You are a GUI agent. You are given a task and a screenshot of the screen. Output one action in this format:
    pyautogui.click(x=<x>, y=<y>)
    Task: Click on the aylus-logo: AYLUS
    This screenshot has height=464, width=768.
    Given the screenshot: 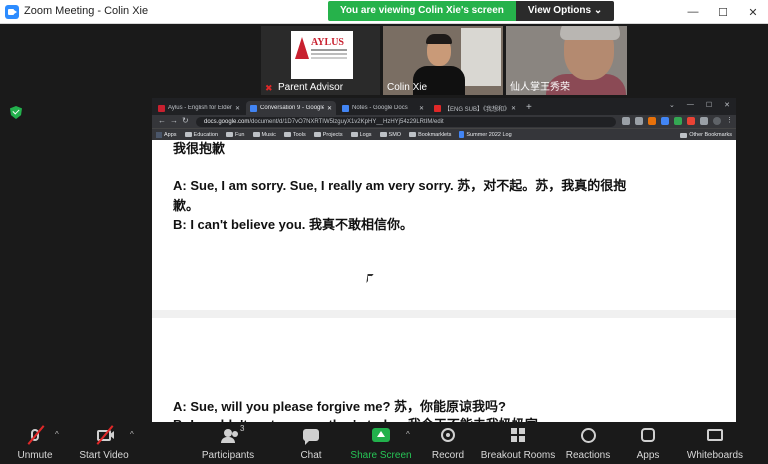 What is the action you would take?
    pyautogui.click(x=322, y=55)
    